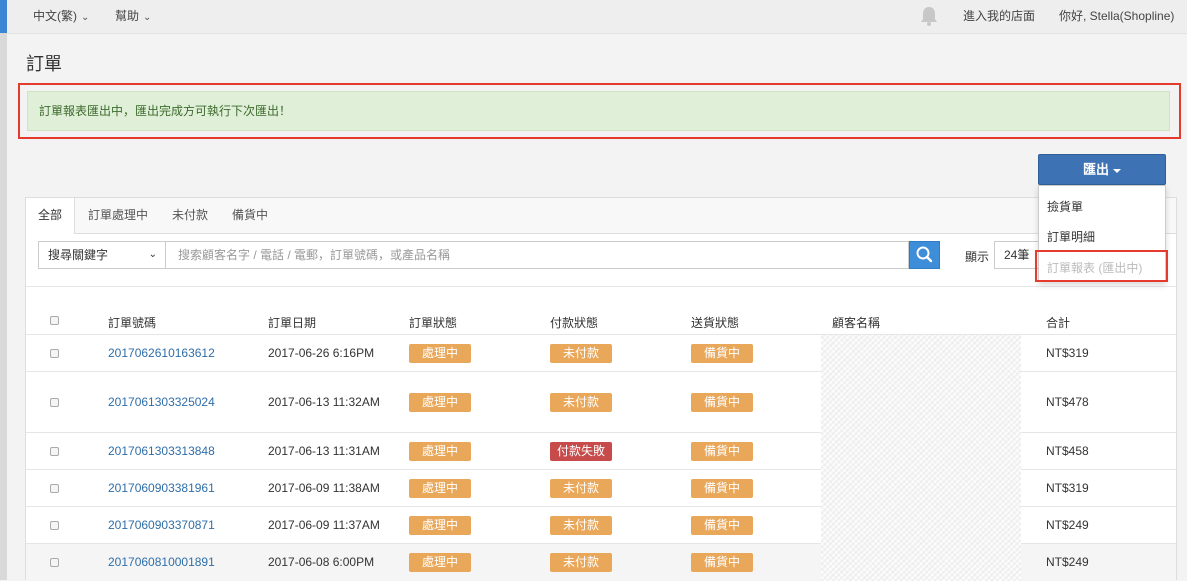 The width and height of the screenshot is (1187, 581). What do you see at coordinates (1095, 169) in the screenshot?
I see `export-label: 匯出` at bounding box center [1095, 169].